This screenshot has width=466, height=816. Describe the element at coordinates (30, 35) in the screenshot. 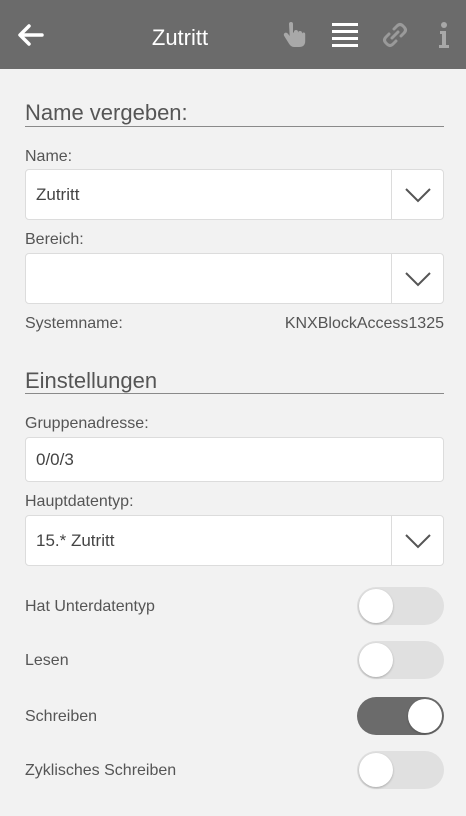

I see `back-arrow-icon` at that location.